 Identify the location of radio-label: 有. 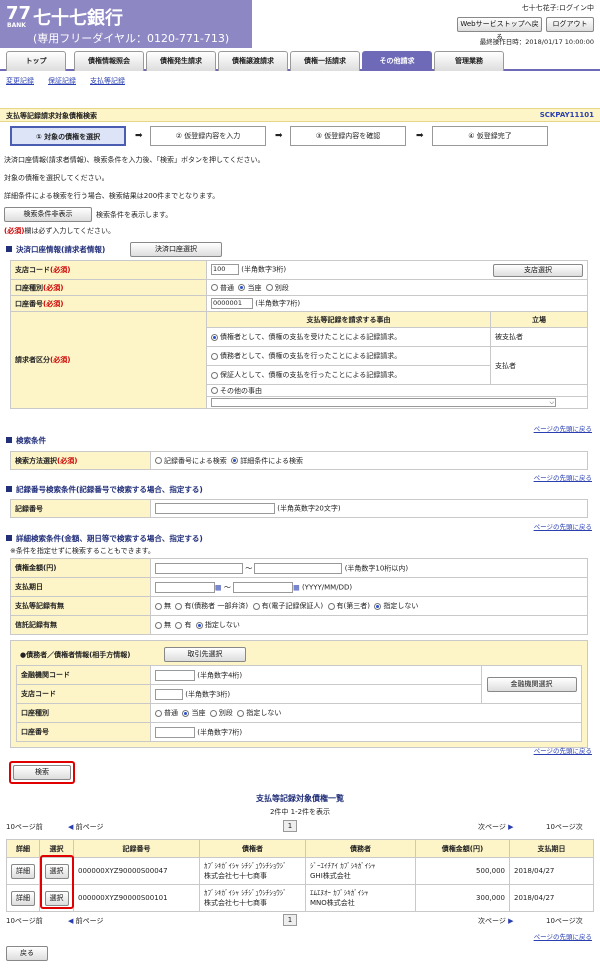
(188, 625).